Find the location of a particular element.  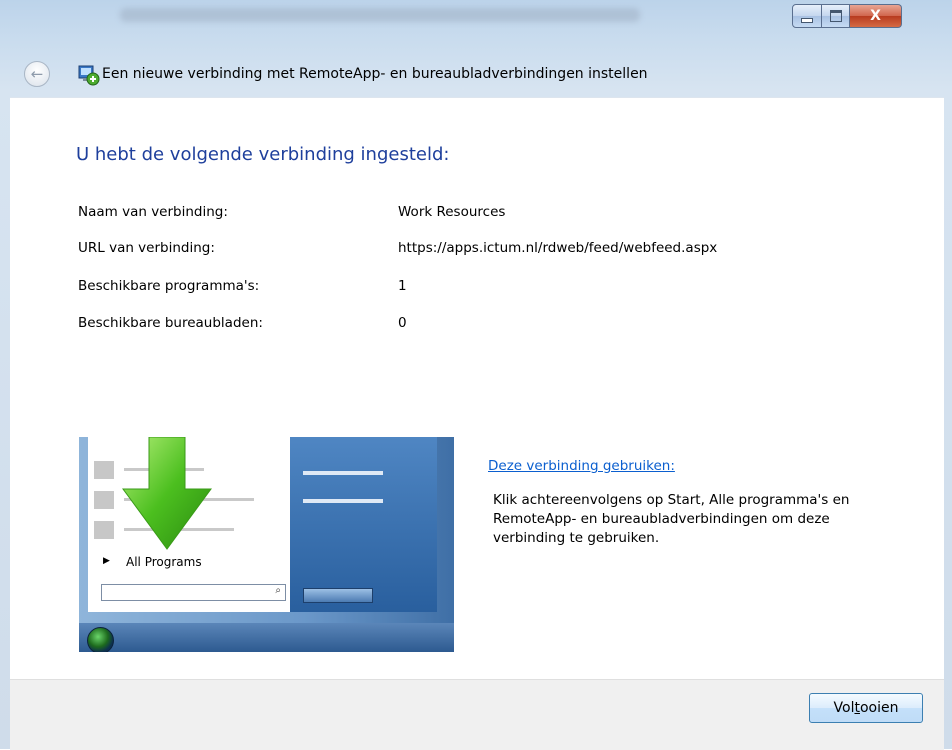

available-desktops-value: 0 is located at coordinates (402, 323).